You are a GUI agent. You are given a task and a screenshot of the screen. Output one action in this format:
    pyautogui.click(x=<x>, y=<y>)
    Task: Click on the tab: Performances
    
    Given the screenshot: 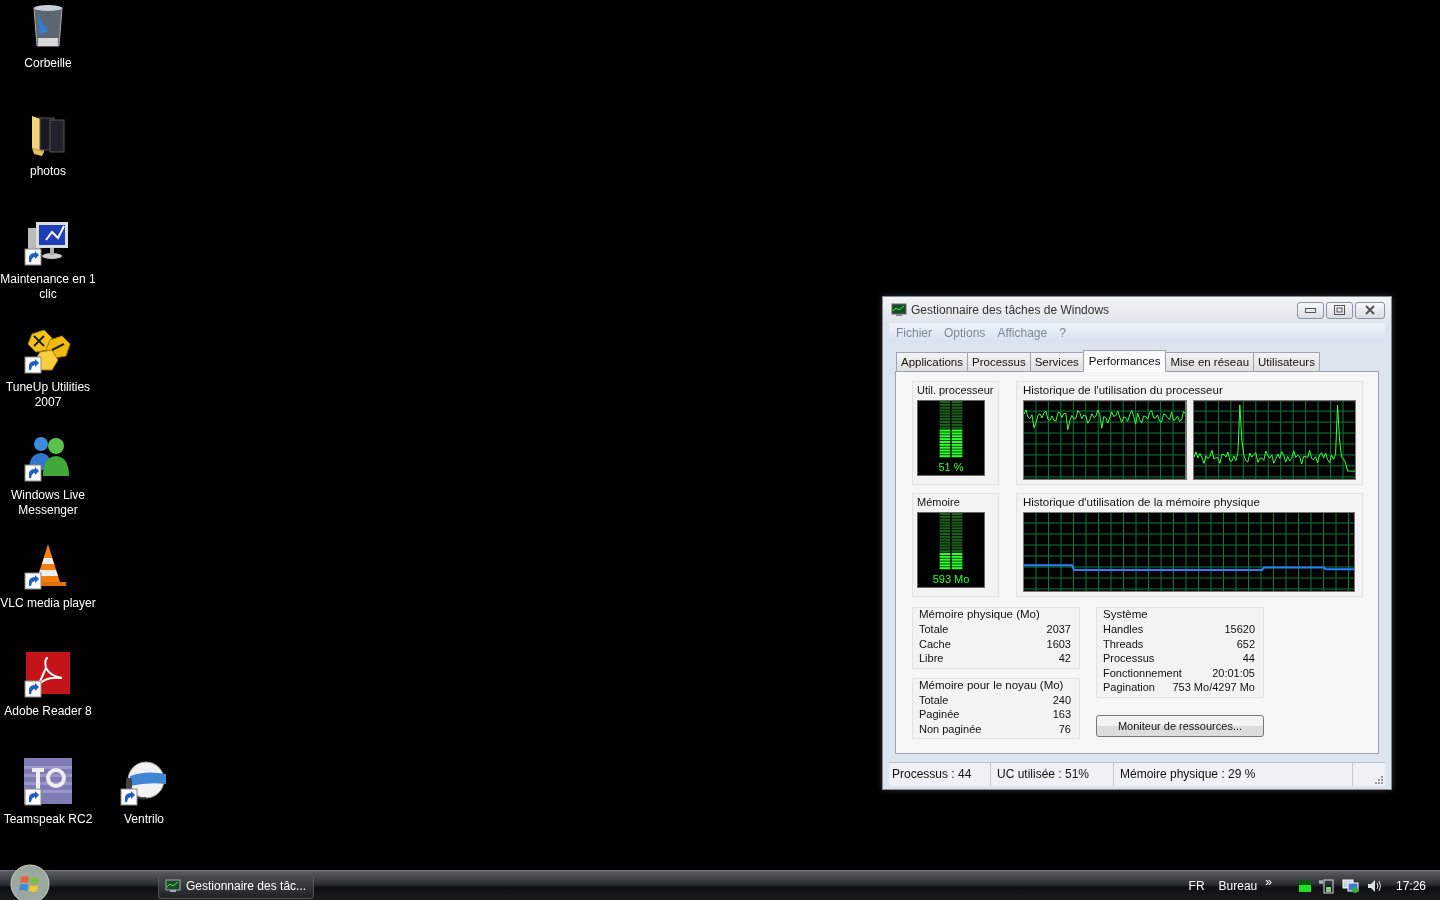 What is the action you would take?
    pyautogui.click(x=1124, y=361)
    